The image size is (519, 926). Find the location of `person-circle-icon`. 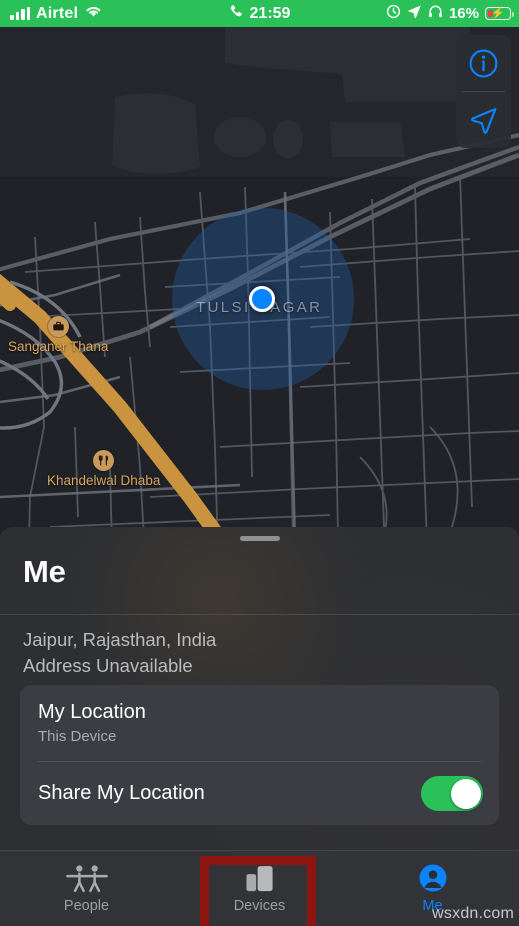

person-circle-icon is located at coordinates (433, 878).